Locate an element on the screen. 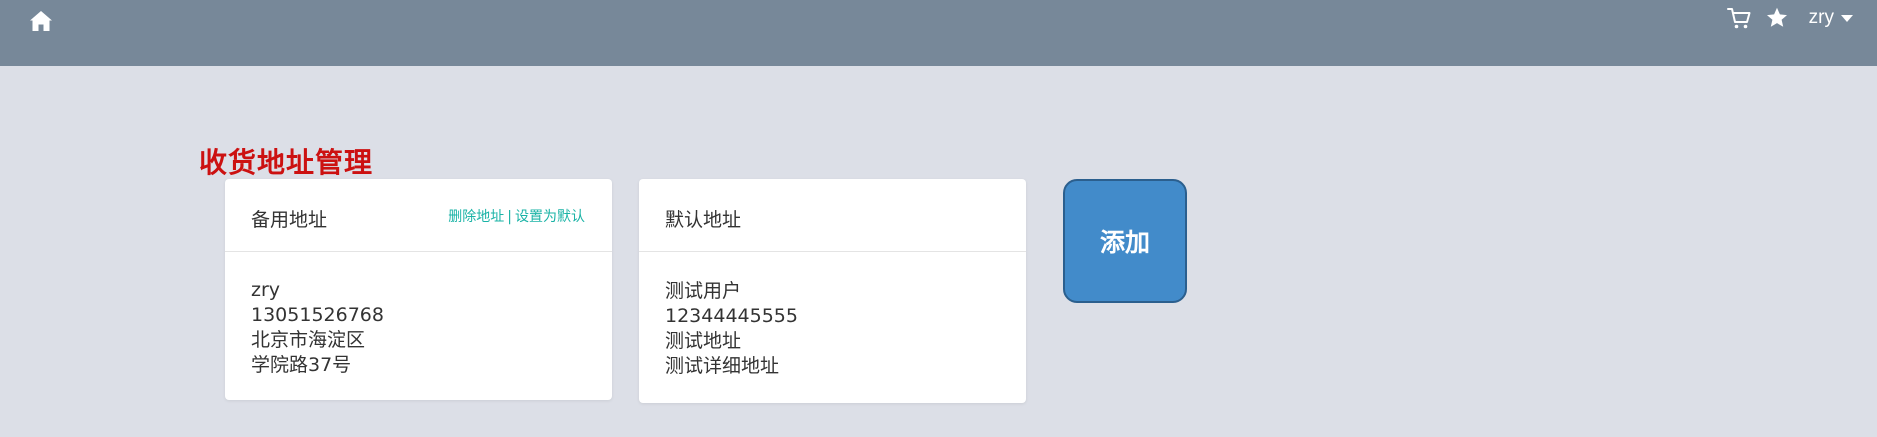  address-card-default: 默认地址 测试用户 12344445555 测试地址 测试详细地址 is located at coordinates (832, 291).